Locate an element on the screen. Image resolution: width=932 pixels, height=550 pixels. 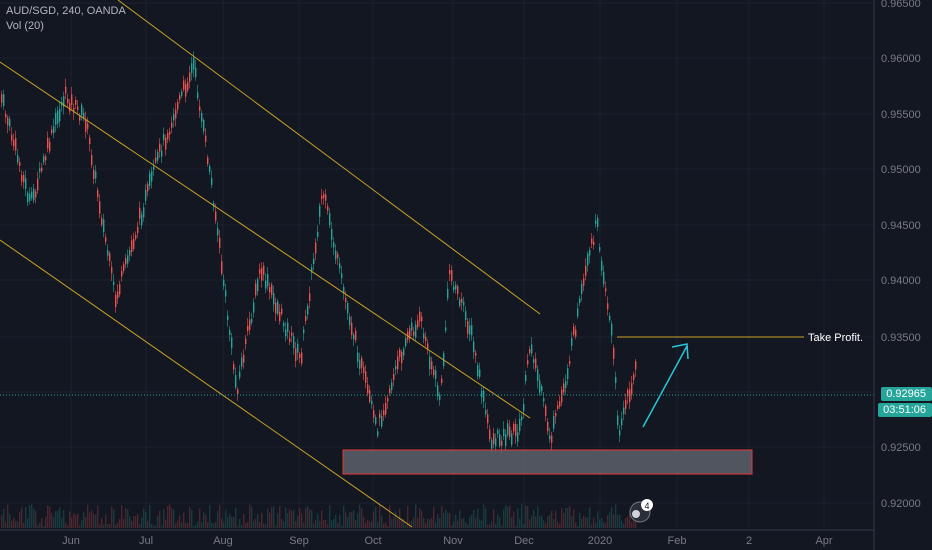
time-axis-label: Apr is located at coordinates (823, 541).